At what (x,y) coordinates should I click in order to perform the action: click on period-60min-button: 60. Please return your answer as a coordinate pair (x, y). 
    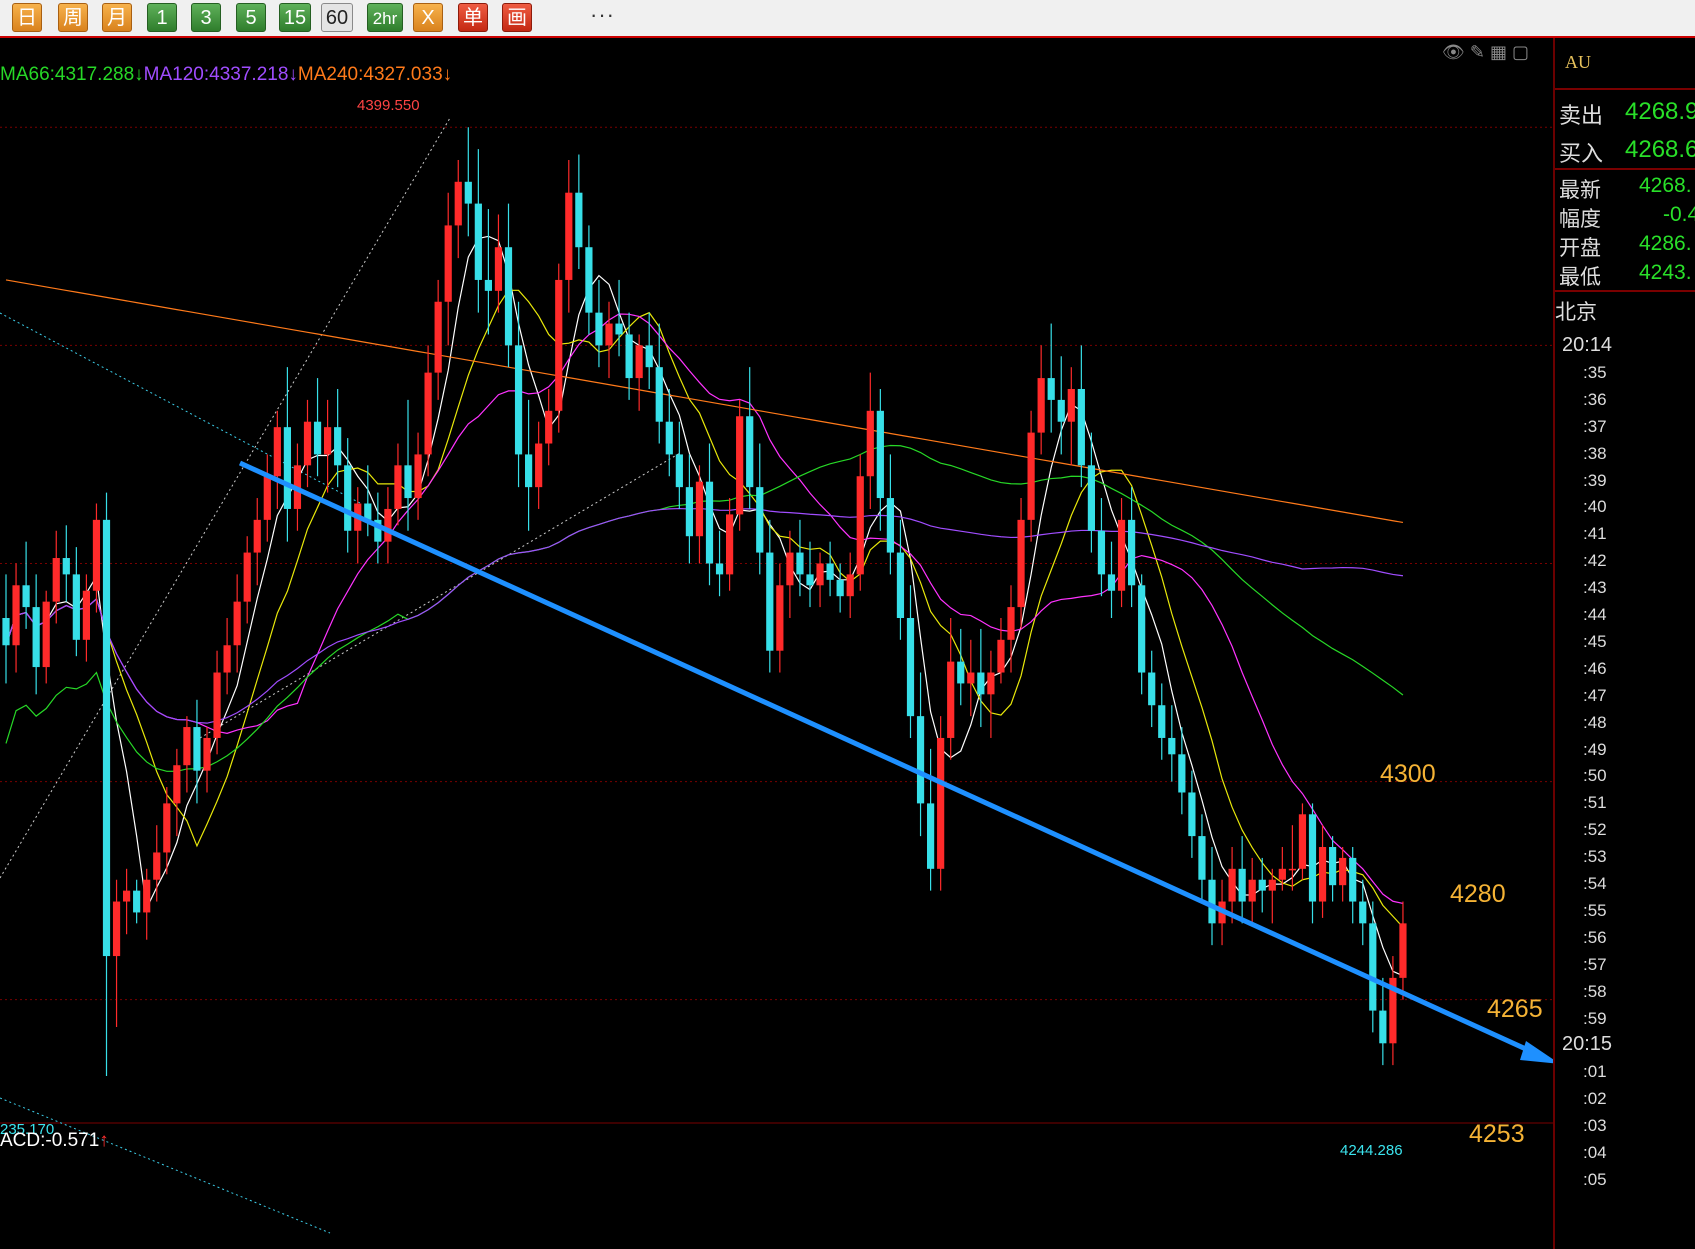
    Looking at the image, I should click on (337, 17).